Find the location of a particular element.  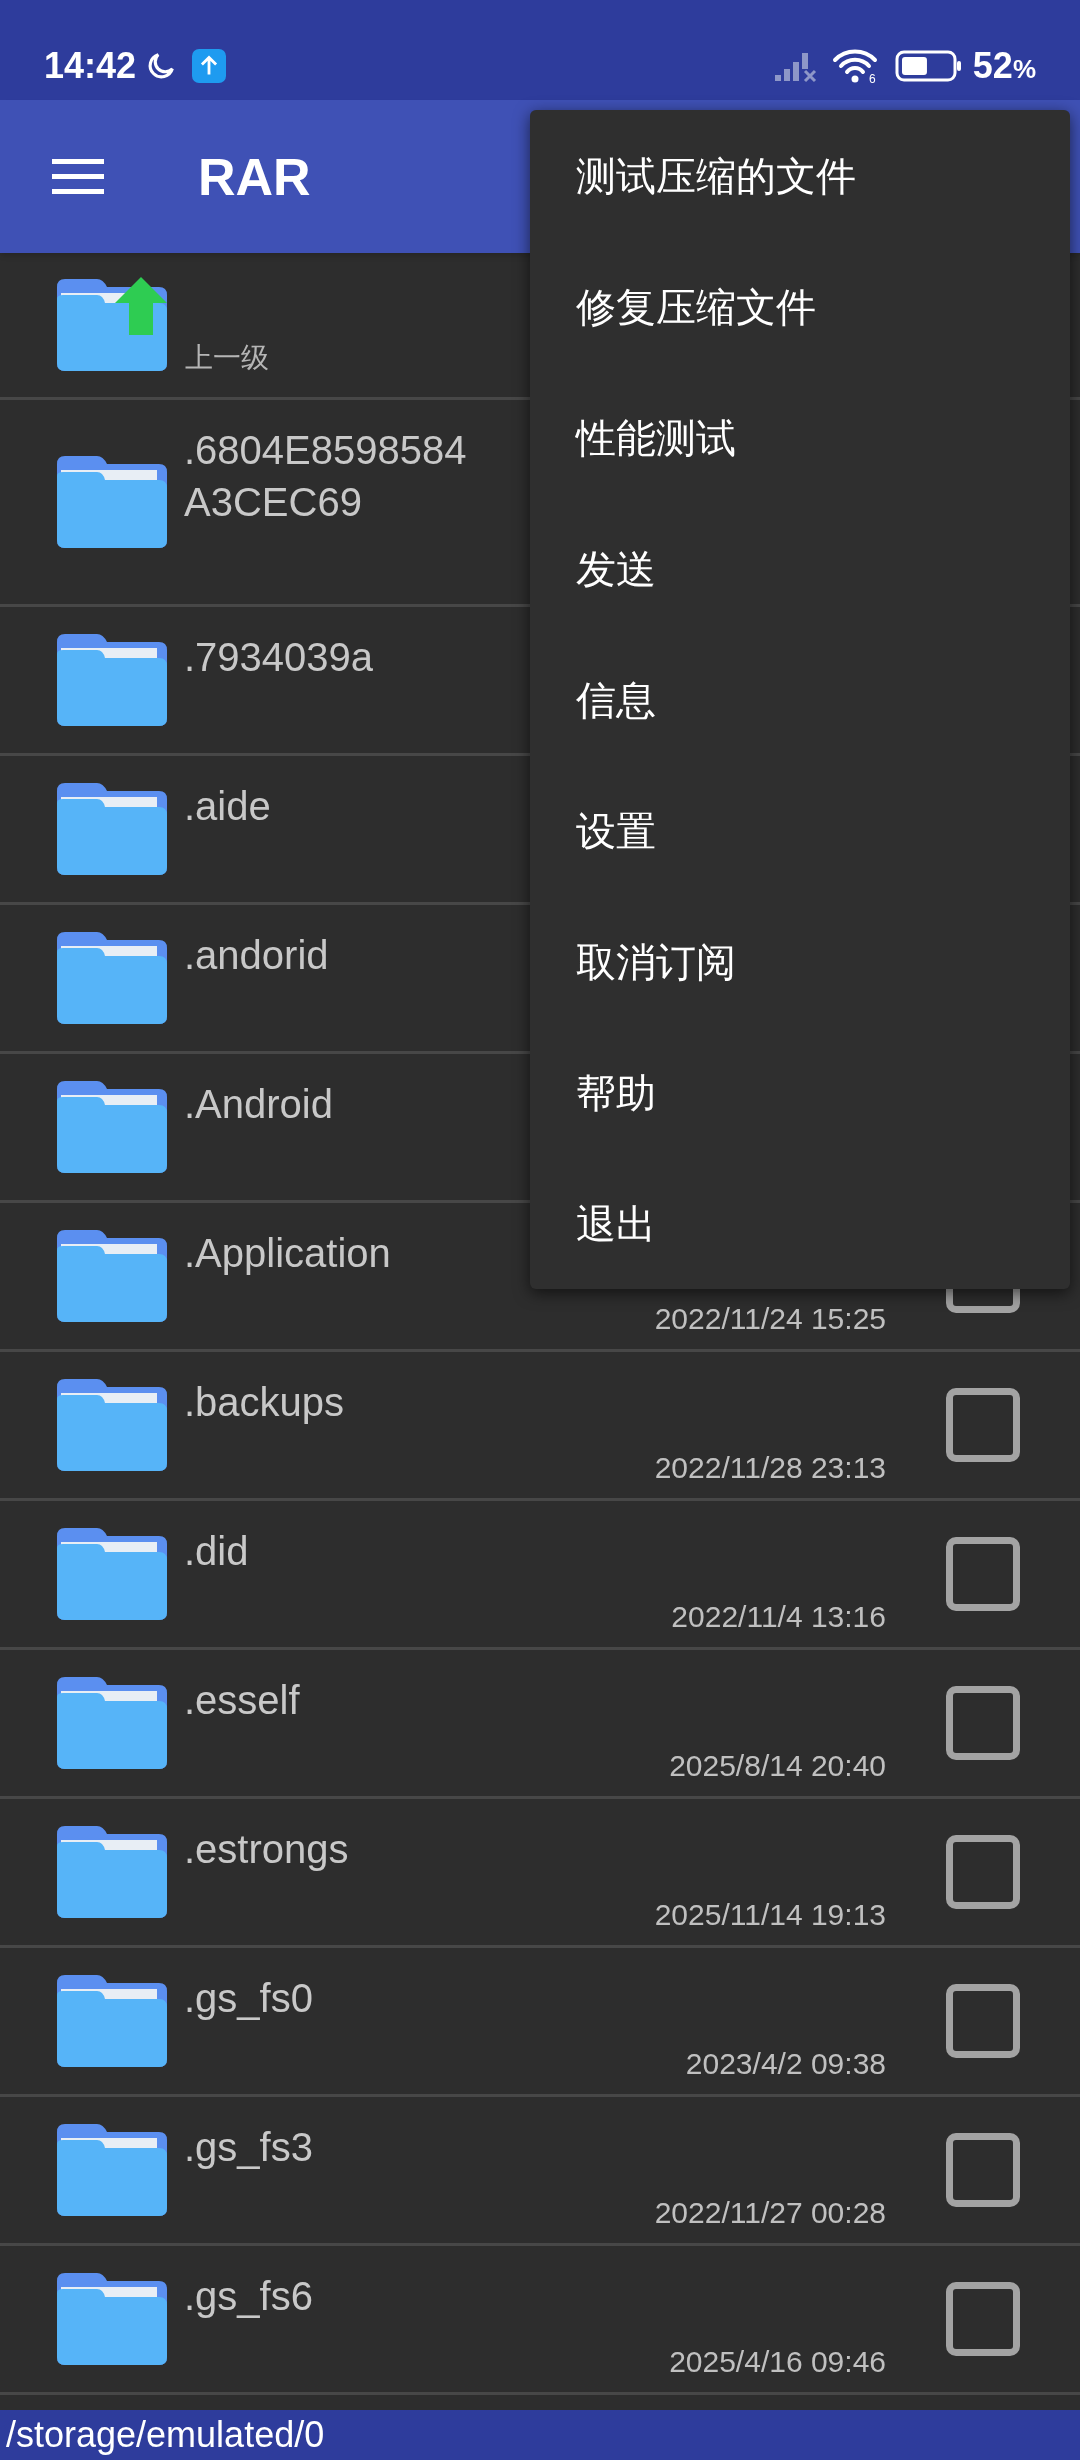

menu-item: 取消订阅 is located at coordinates (800, 961).